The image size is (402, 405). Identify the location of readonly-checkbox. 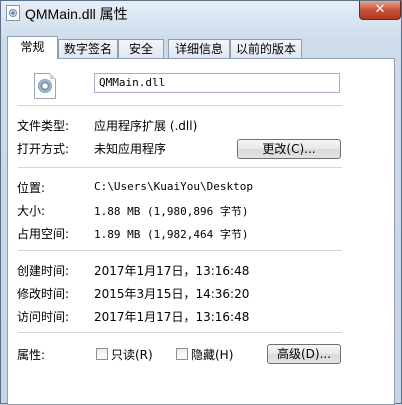
(102, 354).